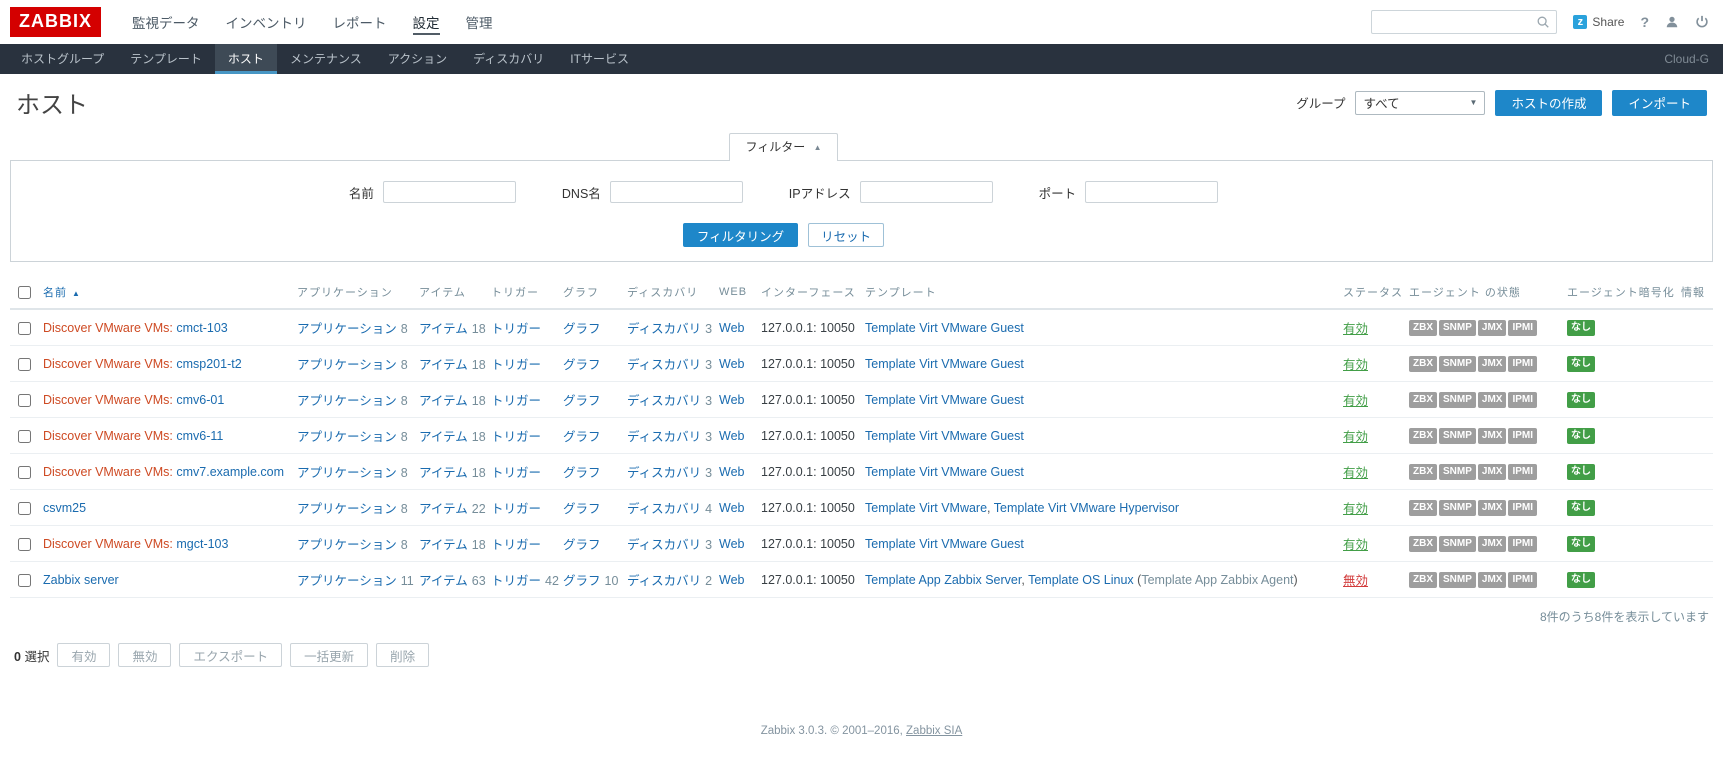  I want to click on host-name-link: cmct-103, so click(201, 328).